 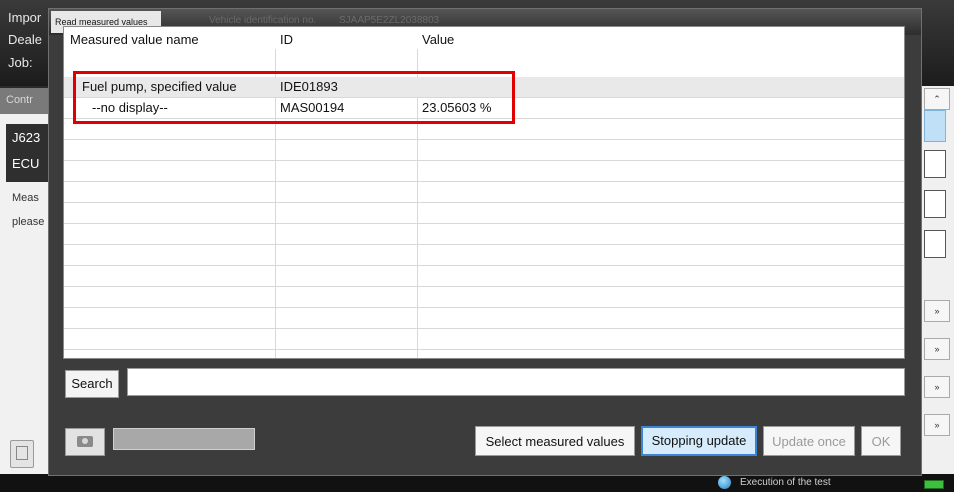 I want to click on ecu-label: ECU, so click(x=26, y=163).